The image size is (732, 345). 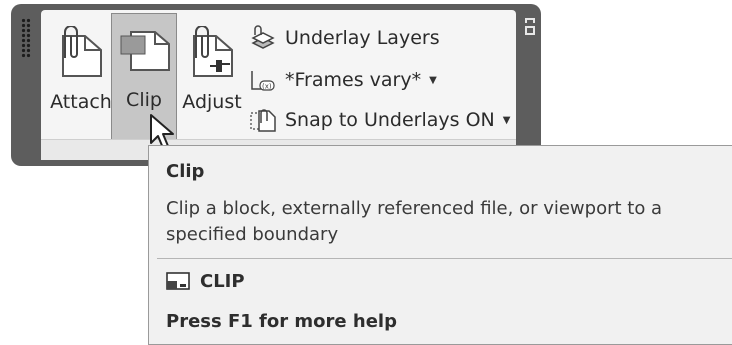 What do you see at coordinates (26, 38) in the screenshot?
I see `grip-icon` at bounding box center [26, 38].